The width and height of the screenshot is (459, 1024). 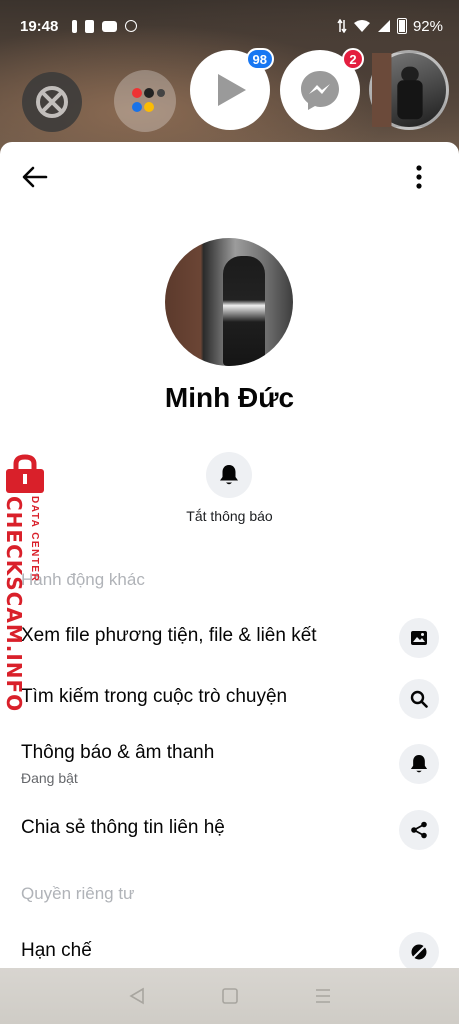 What do you see at coordinates (229, 177) in the screenshot?
I see `top-bar` at bounding box center [229, 177].